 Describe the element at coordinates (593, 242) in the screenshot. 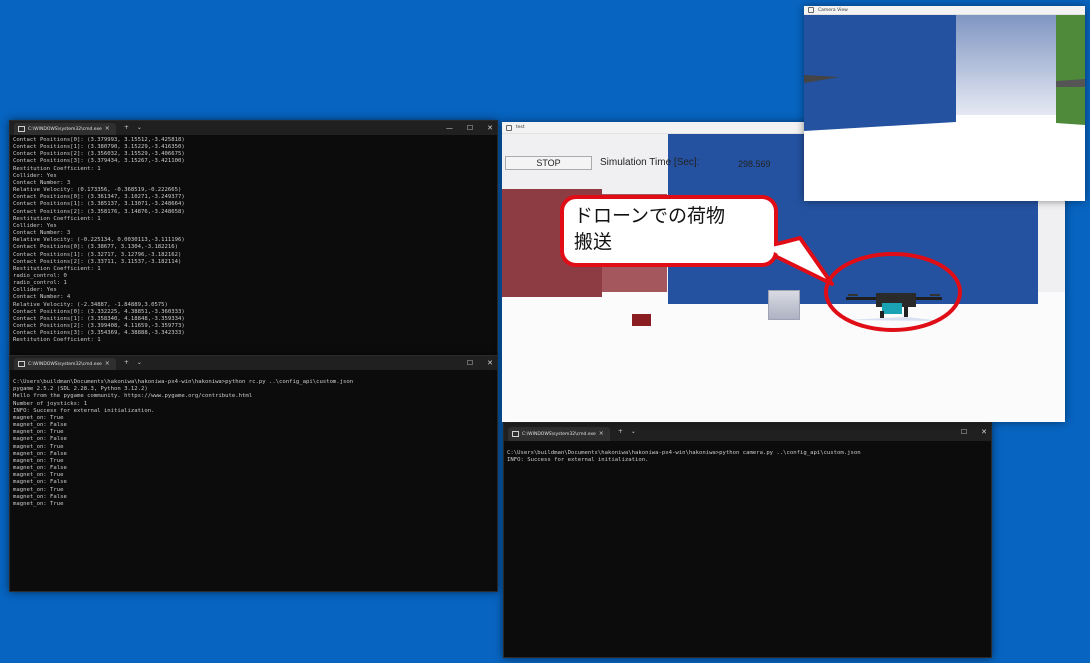

I see `callout-text-line2: 搬送` at that location.